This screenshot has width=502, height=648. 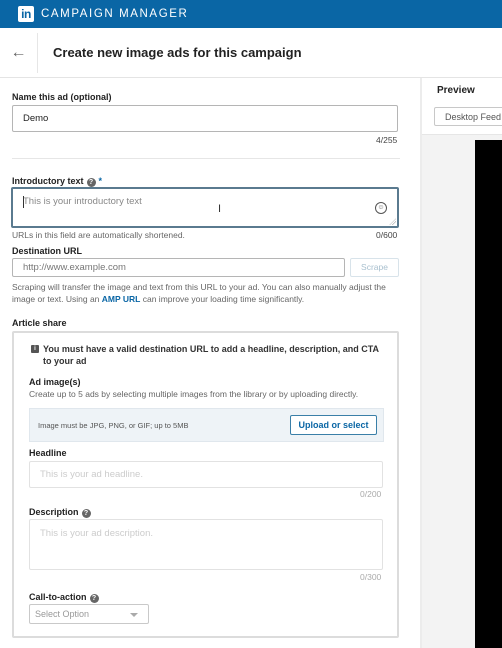 I want to click on section-divider, so click(x=206, y=158).